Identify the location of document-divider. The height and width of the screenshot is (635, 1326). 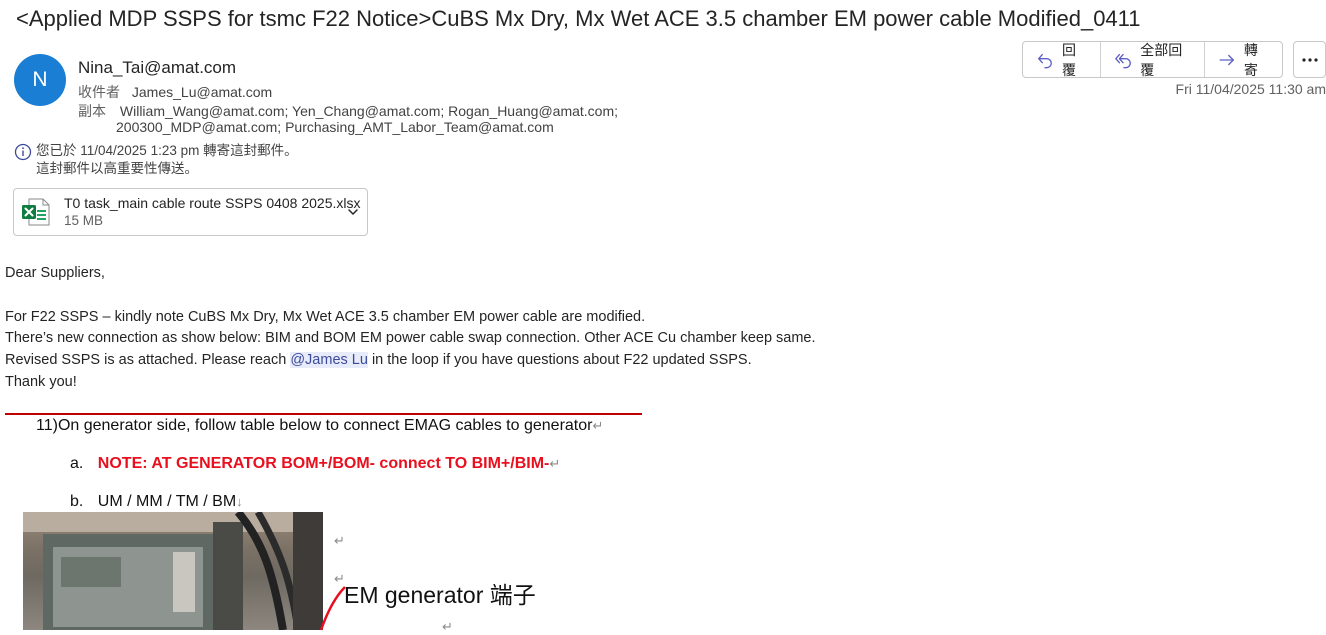
(323, 414).